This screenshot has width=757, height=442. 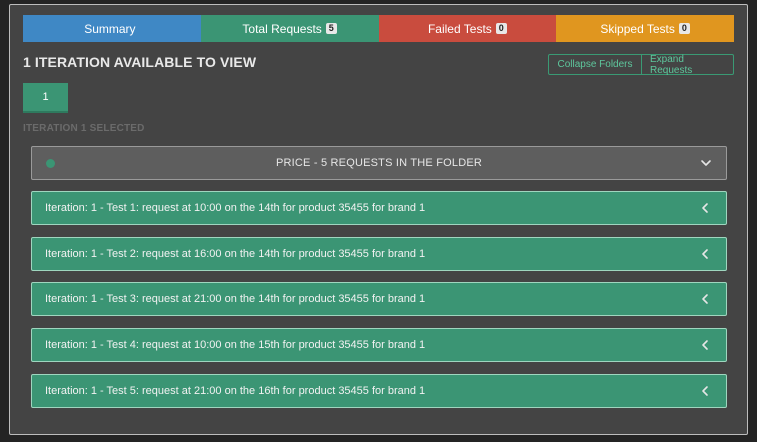 What do you see at coordinates (50, 163) in the screenshot?
I see `circle-icon` at bounding box center [50, 163].